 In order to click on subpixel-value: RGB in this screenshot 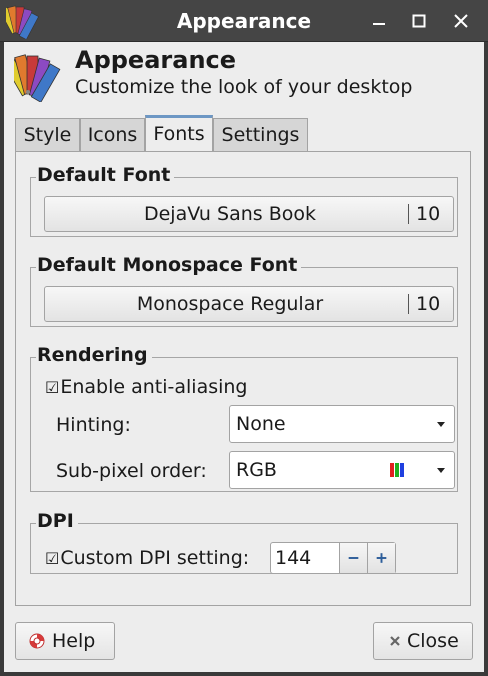, I will do `click(256, 470)`.